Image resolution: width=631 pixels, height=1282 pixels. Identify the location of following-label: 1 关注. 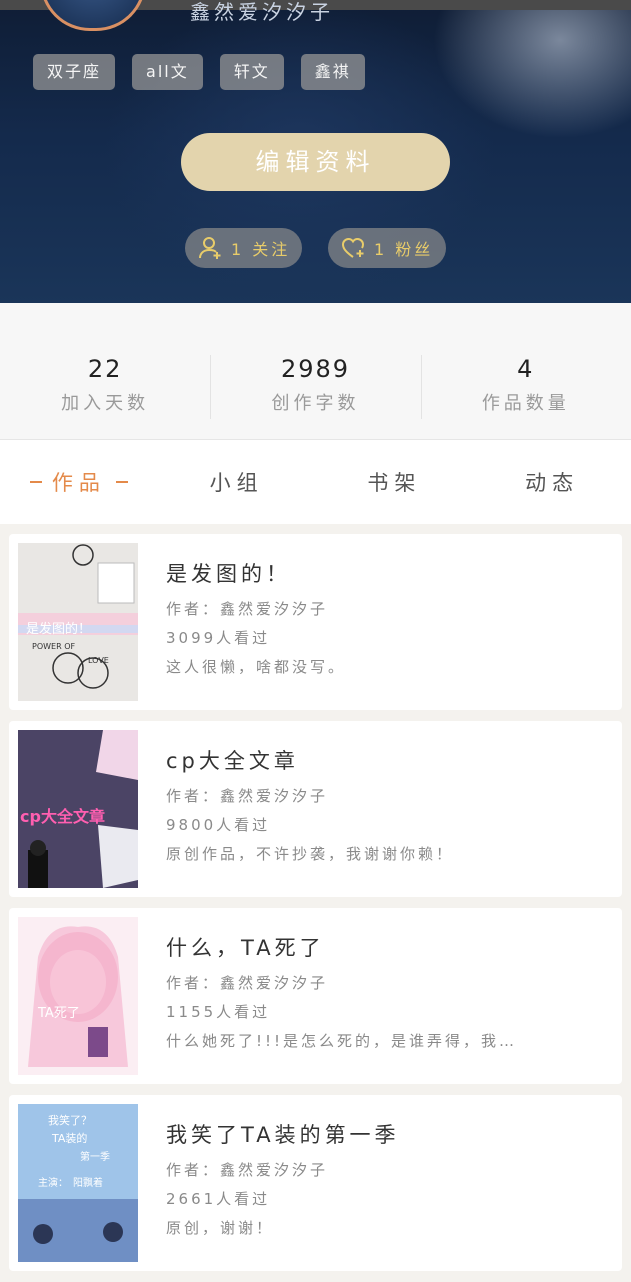
(261, 249).